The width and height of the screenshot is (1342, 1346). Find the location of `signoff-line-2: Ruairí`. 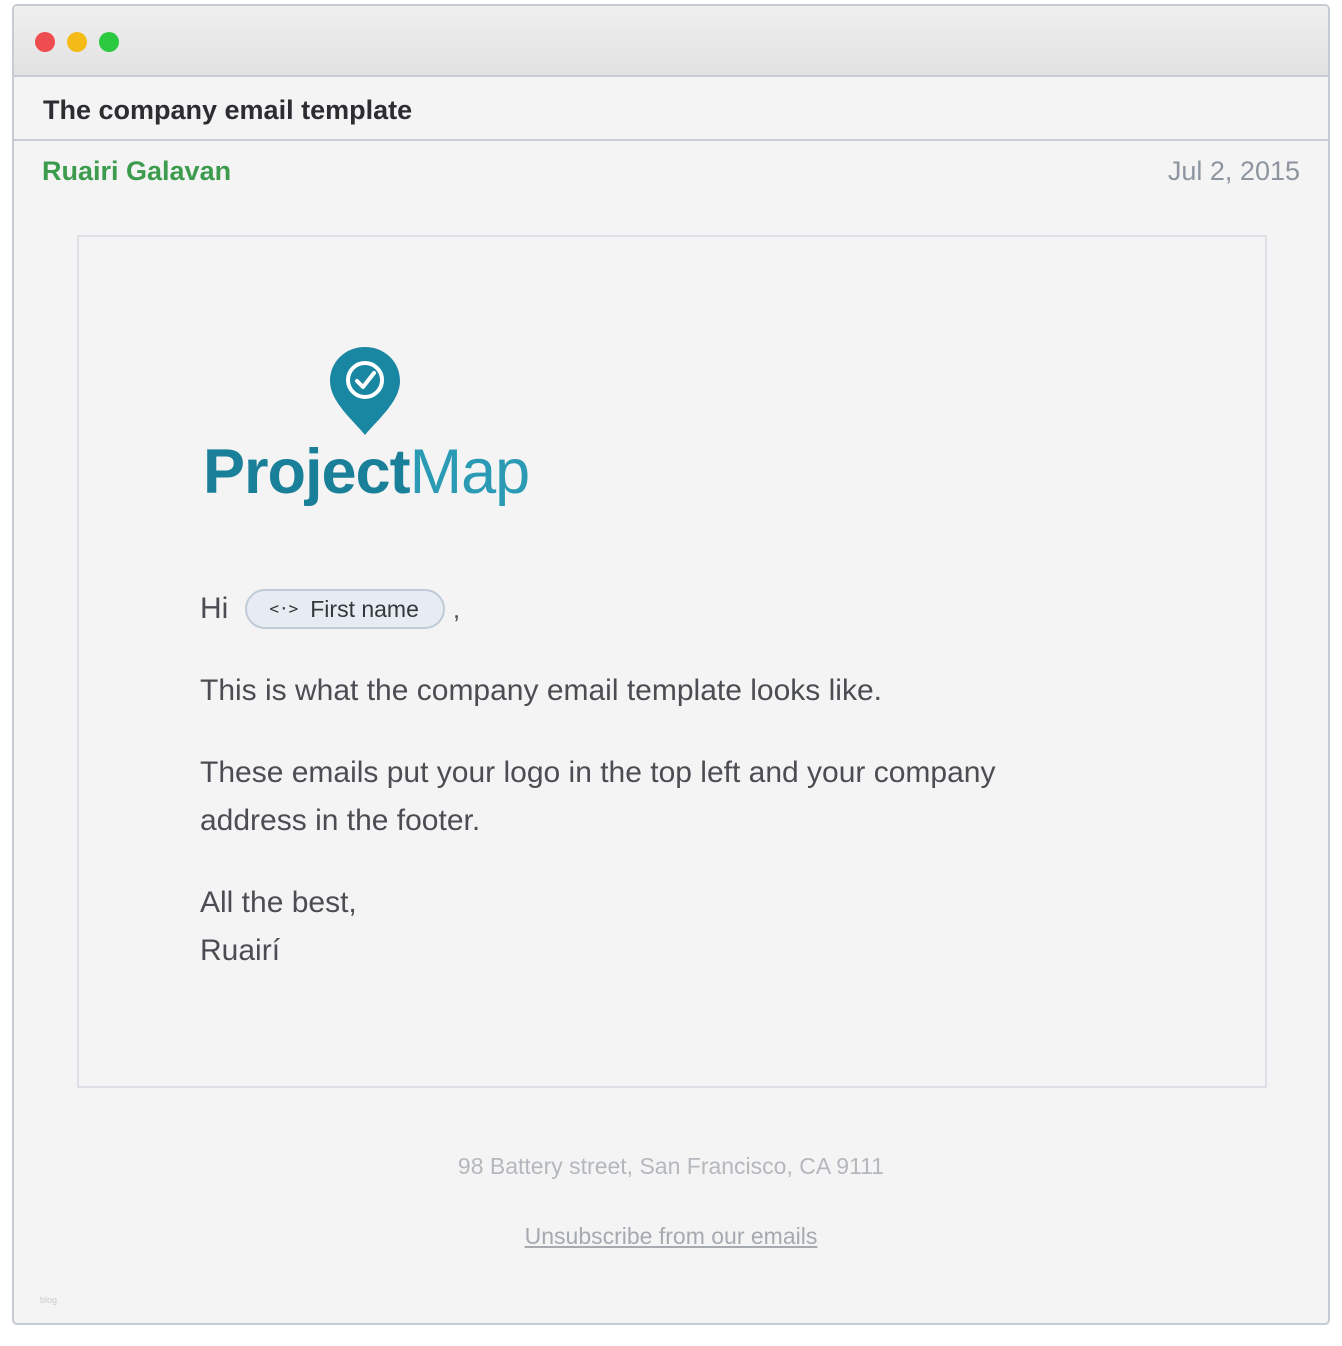

signoff-line-2: Ruairí is located at coordinates (240, 950).